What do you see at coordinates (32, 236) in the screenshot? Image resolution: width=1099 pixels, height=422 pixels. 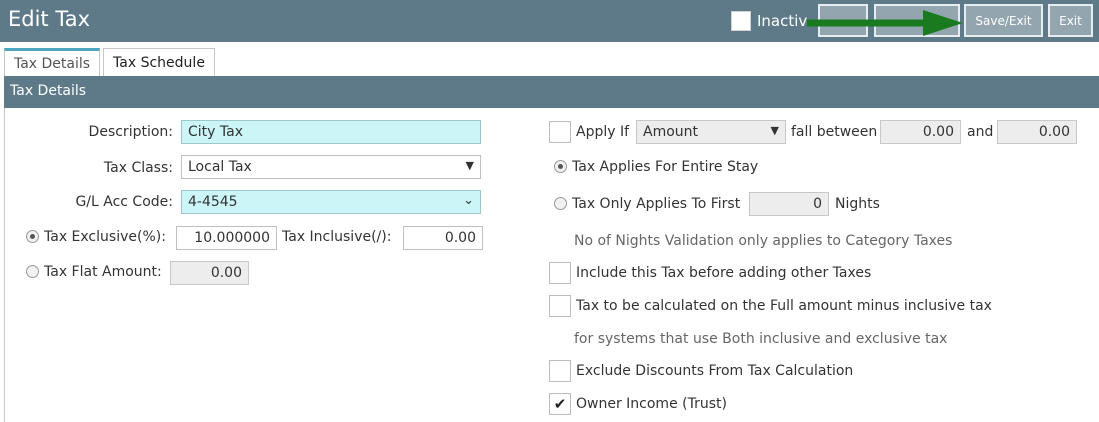 I see `tax-exclusive-radio` at bounding box center [32, 236].